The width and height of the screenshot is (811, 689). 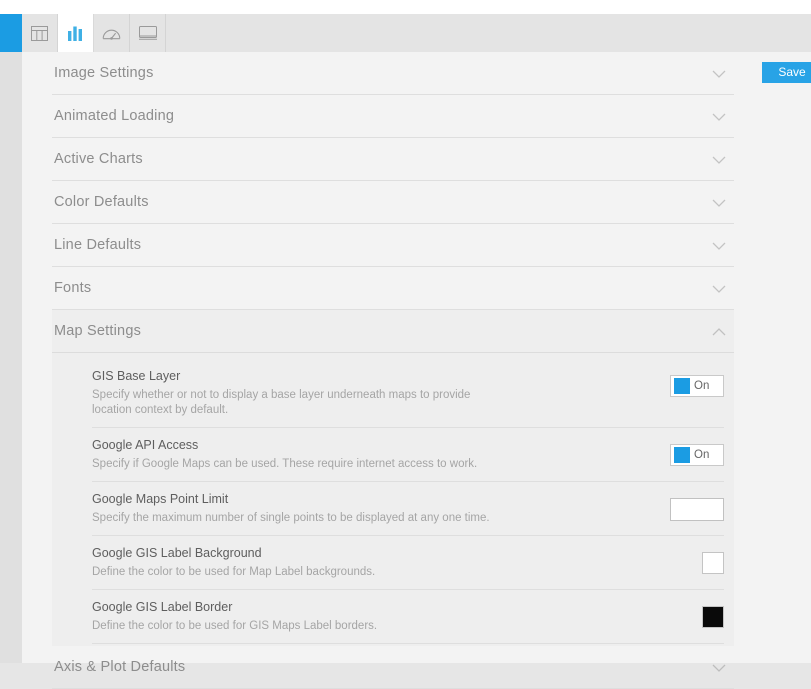 I want to click on chevron-up-icon, so click(x=719, y=331).